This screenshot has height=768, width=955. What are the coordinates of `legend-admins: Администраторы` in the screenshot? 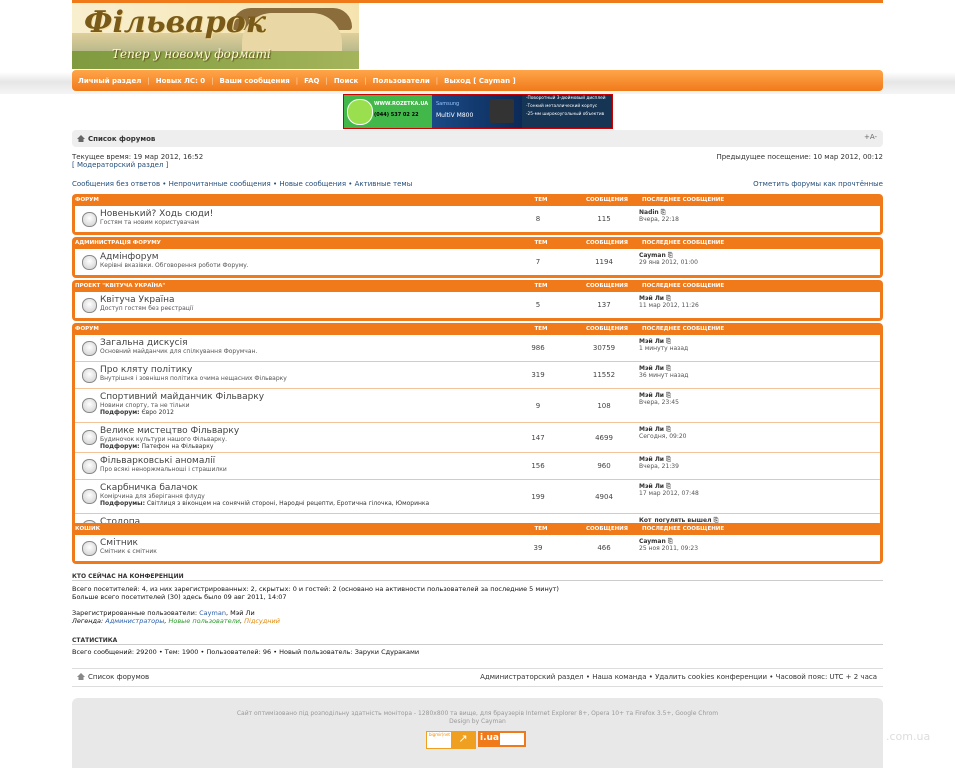 It's located at (134, 621).